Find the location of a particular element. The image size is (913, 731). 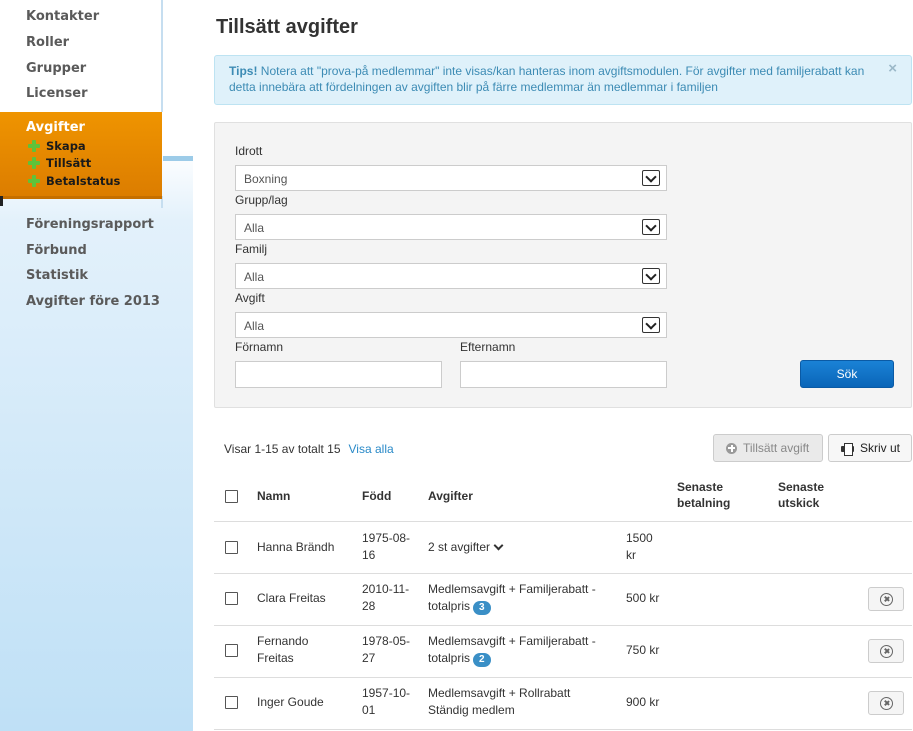

name-line: Freitas is located at coordinates (275, 658).